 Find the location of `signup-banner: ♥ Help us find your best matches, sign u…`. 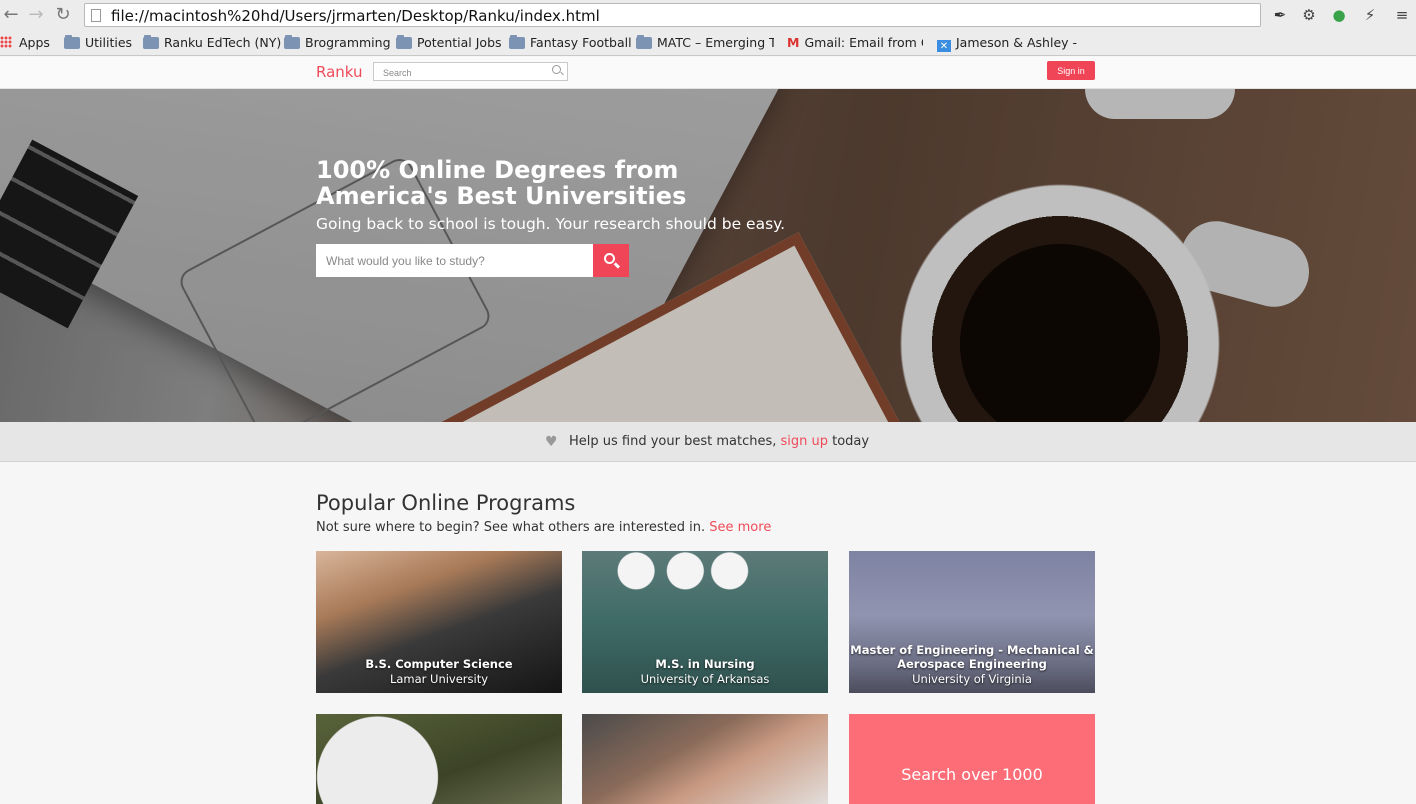

signup-banner: ♥ Help us find your best matches, sign u… is located at coordinates (708, 442).